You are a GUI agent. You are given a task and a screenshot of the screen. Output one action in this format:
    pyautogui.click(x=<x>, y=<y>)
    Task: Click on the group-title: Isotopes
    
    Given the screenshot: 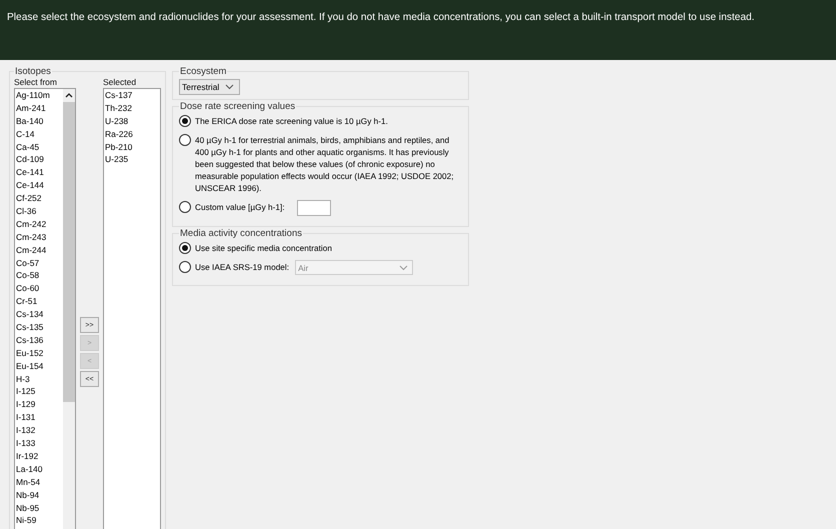 What is the action you would take?
    pyautogui.click(x=33, y=71)
    